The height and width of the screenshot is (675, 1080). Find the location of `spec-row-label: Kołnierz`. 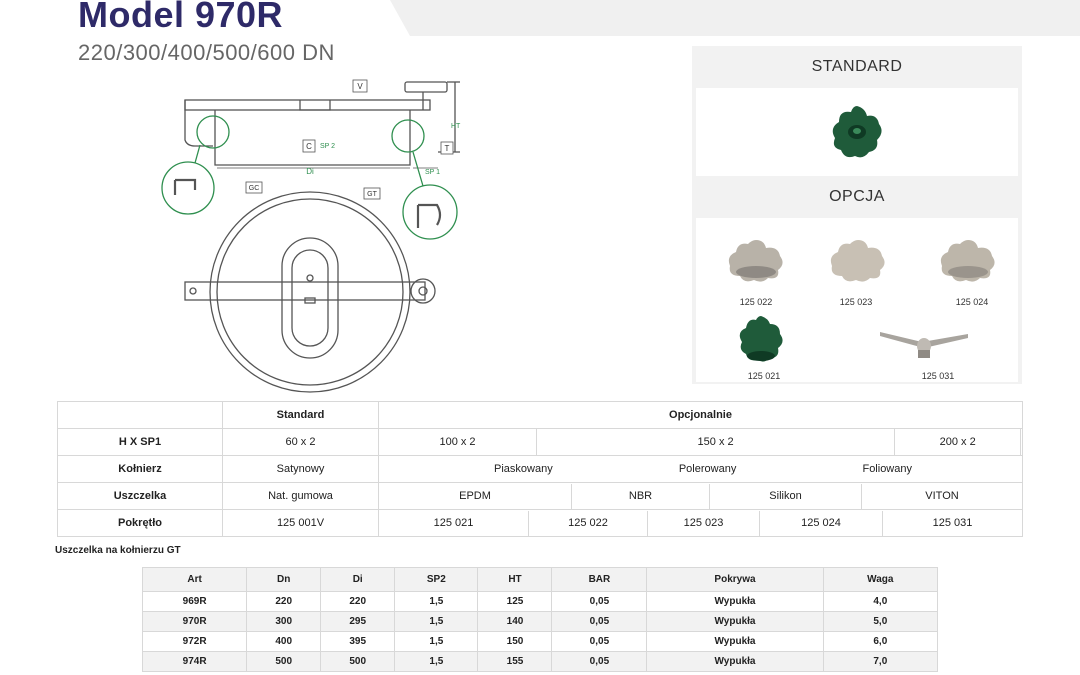

spec-row-label: Kołnierz is located at coordinates (140, 469).